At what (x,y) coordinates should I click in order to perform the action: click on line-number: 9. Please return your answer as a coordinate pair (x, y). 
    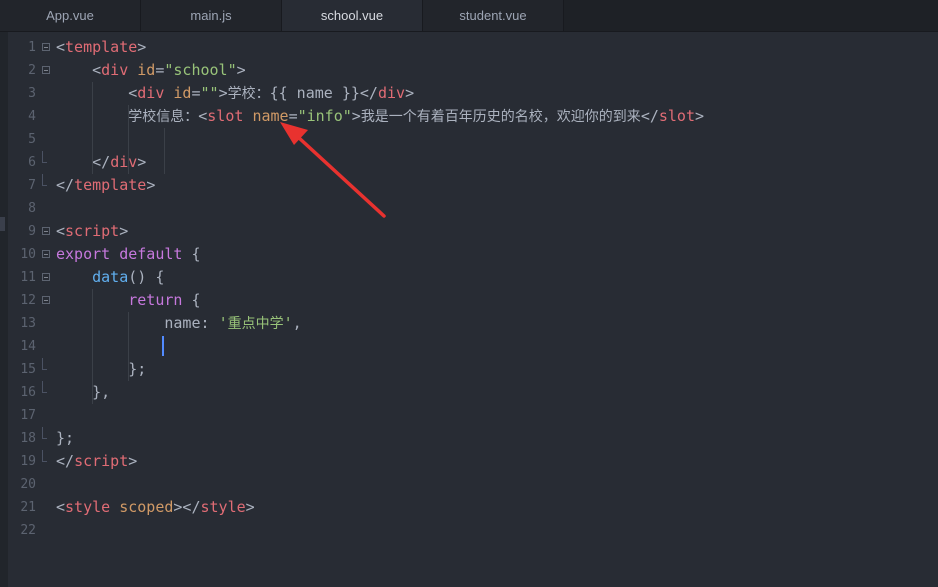
    Looking at the image, I should click on (32, 231).